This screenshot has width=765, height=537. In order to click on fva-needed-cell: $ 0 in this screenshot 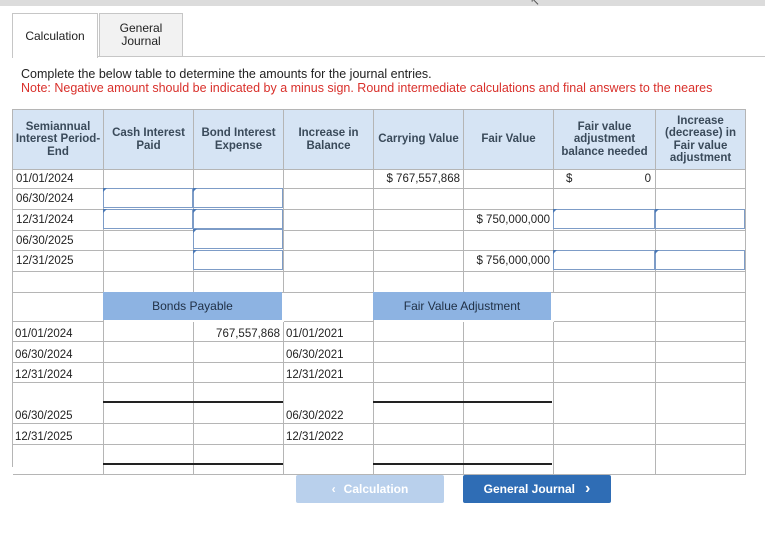, I will do `click(605, 179)`.